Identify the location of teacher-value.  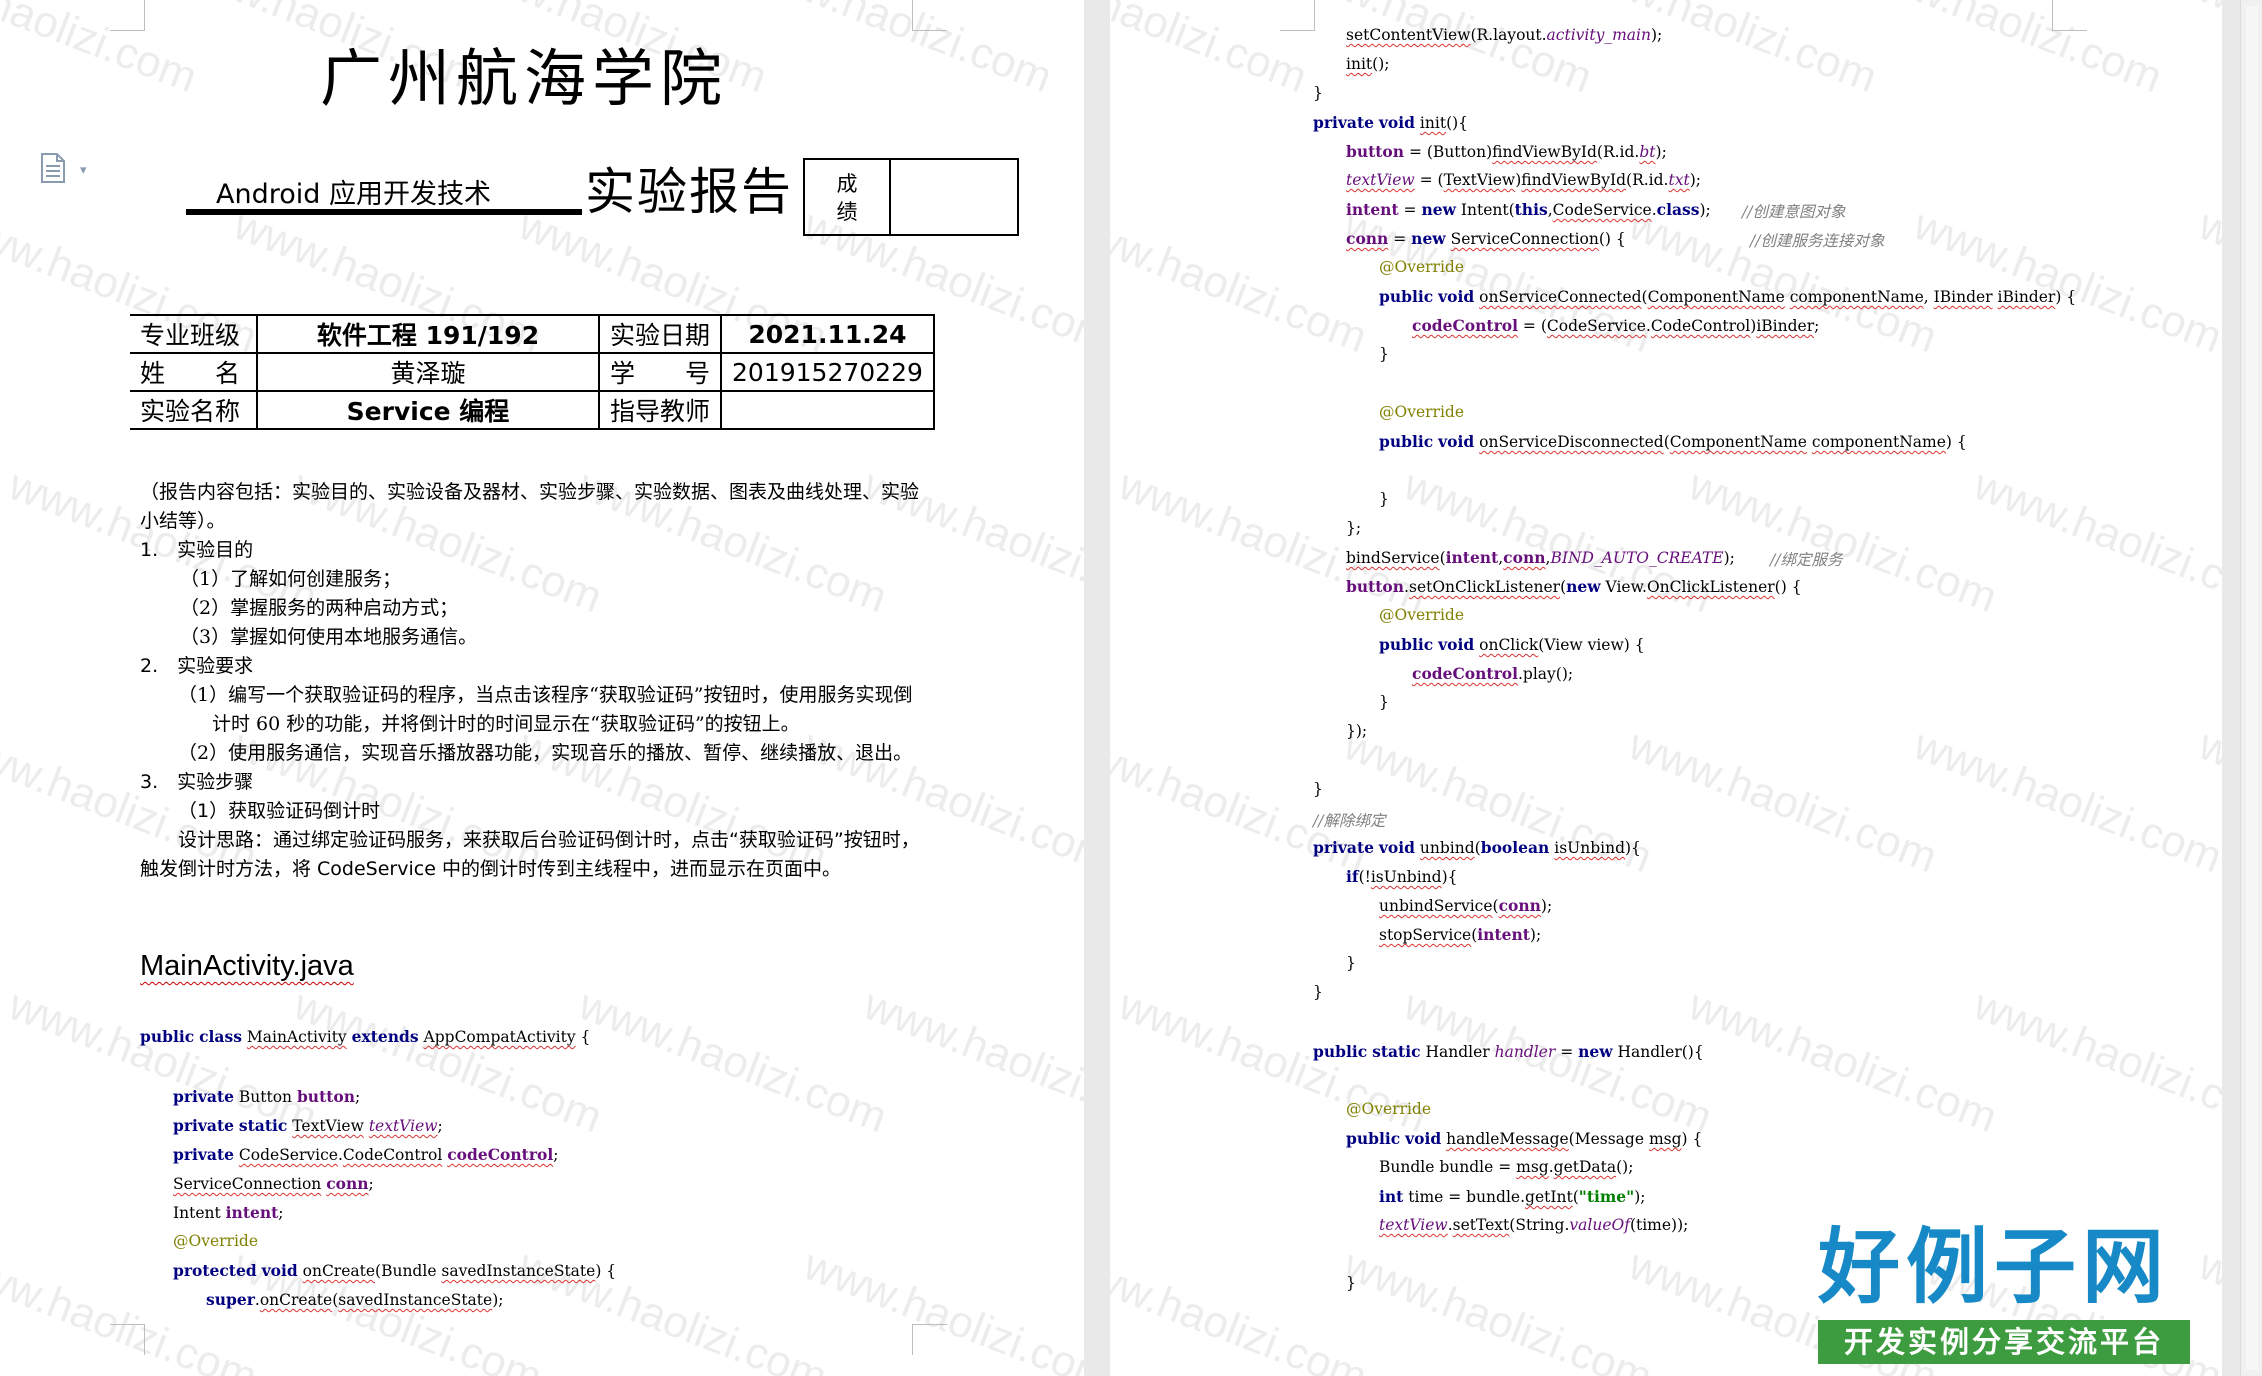
(827, 410).